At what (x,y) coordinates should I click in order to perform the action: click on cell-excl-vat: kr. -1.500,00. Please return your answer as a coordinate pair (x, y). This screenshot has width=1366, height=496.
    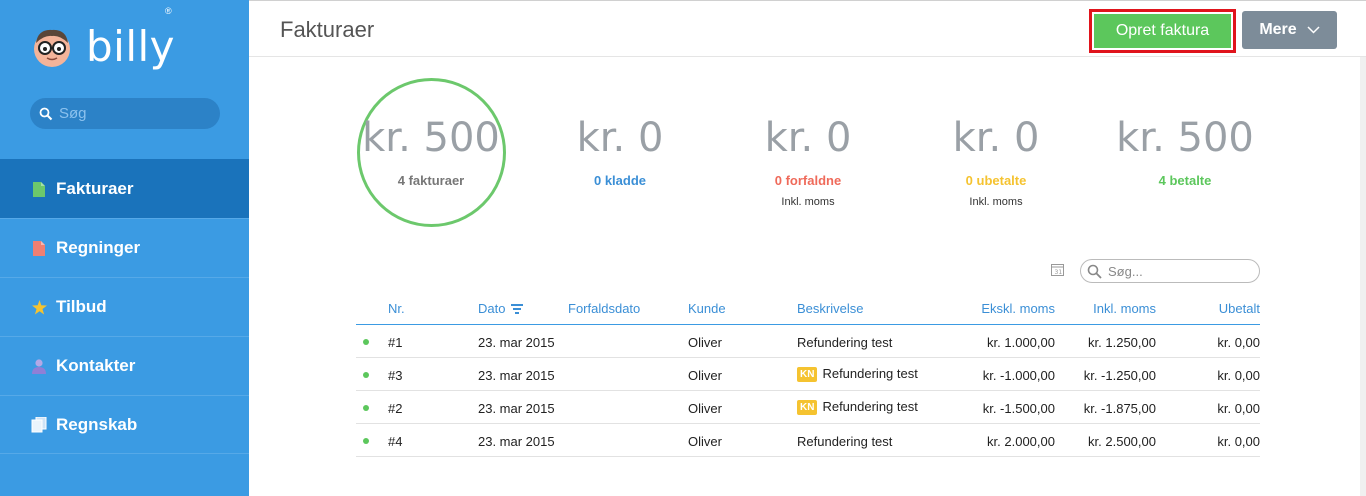
    Looking at the image, I should click on (1018, 408).